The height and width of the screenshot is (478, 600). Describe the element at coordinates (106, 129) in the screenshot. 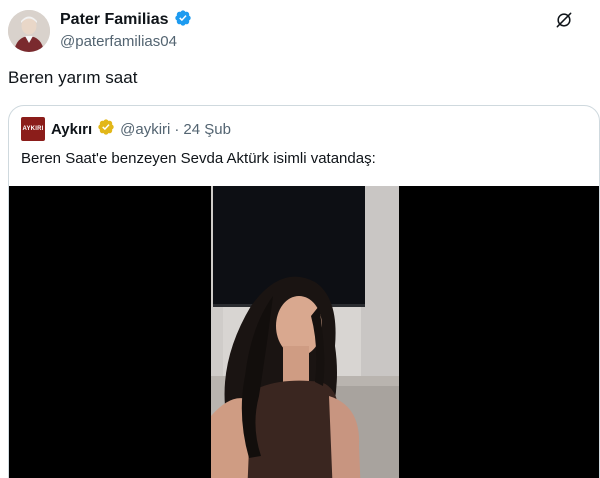

I see `verified-gold-badge-icon` at that location.